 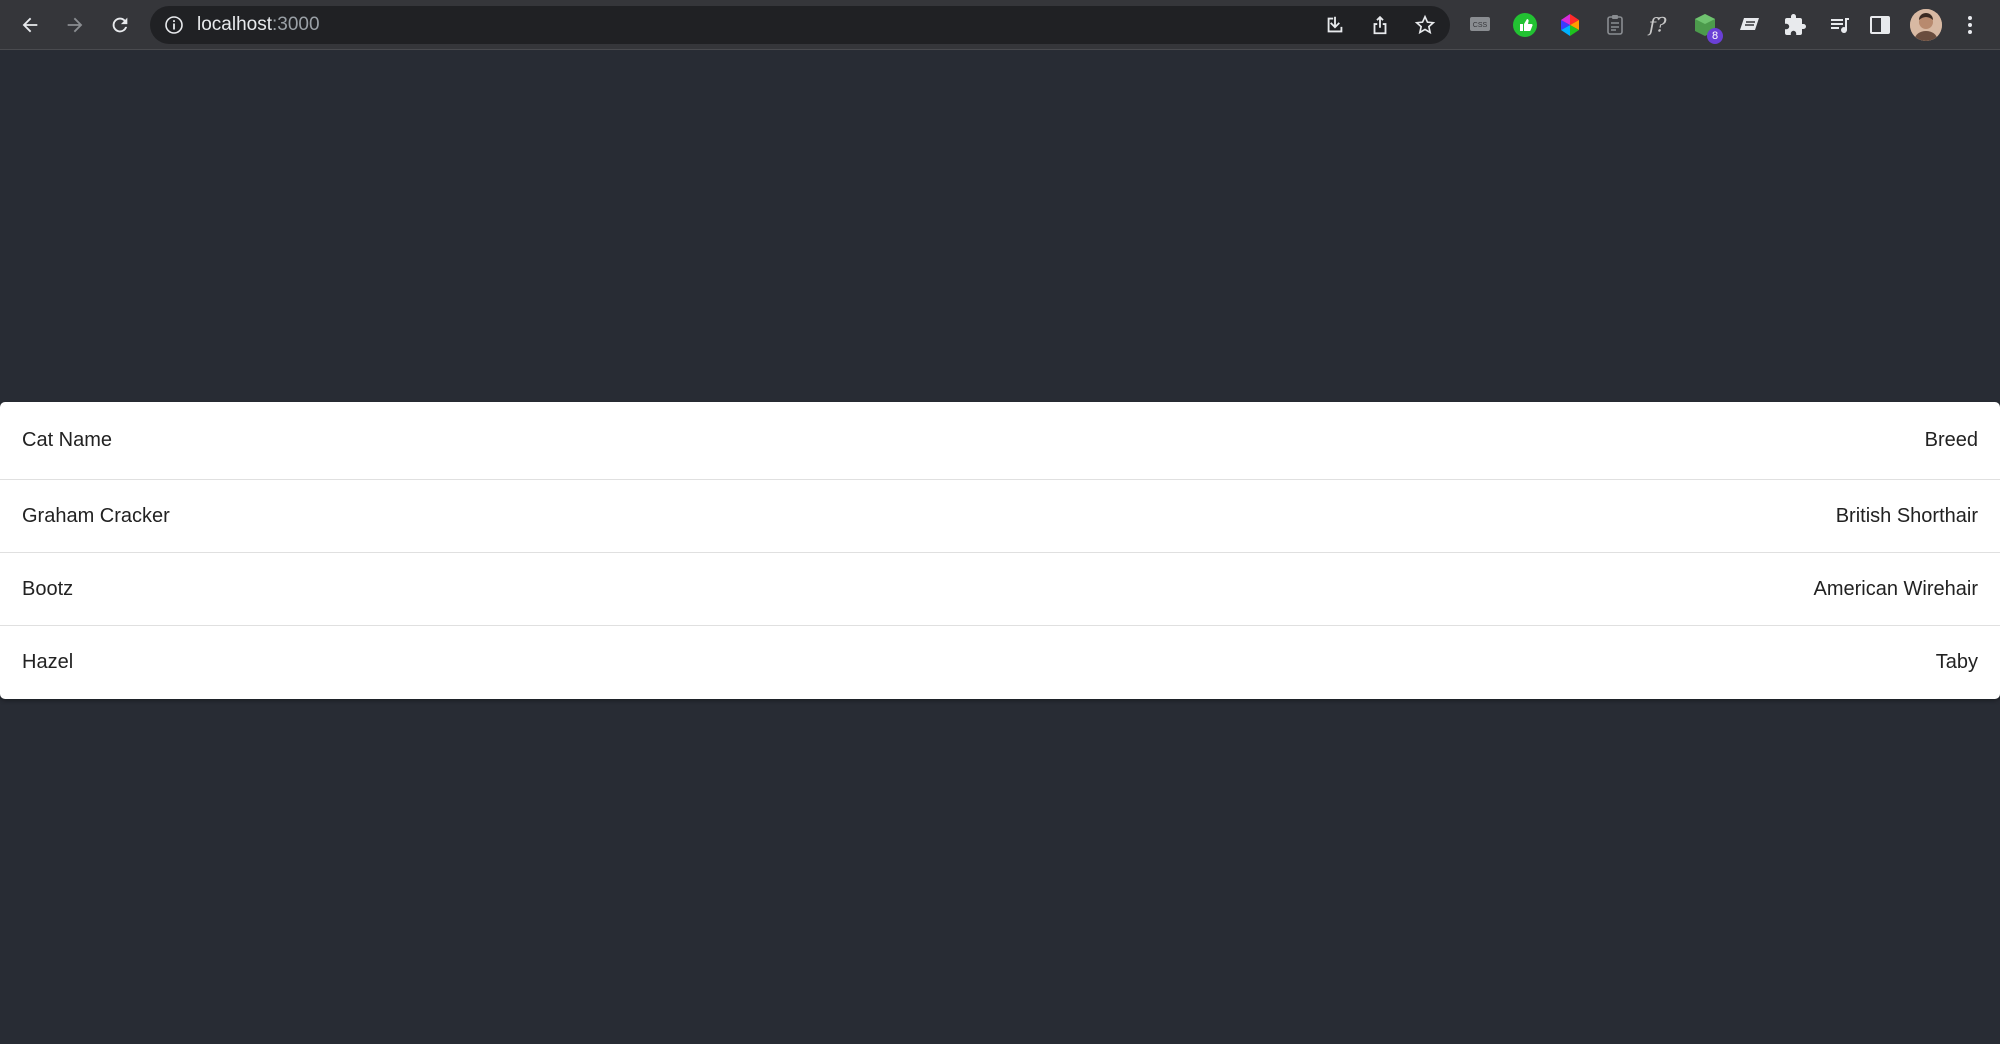 I want to click on header-cat-name: Cat Name, so click(x=67, y=440).